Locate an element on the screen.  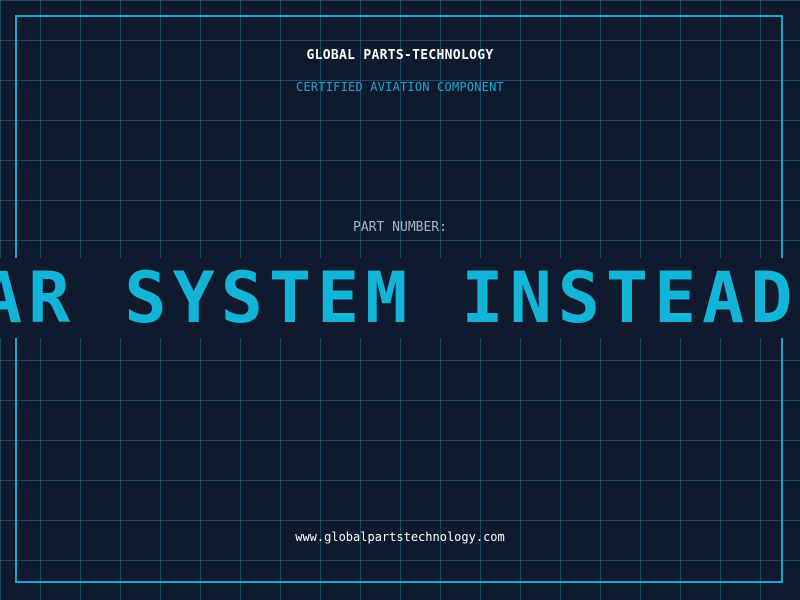
part-number-label: PART NUMBER: is located at coordinates (400, 227).